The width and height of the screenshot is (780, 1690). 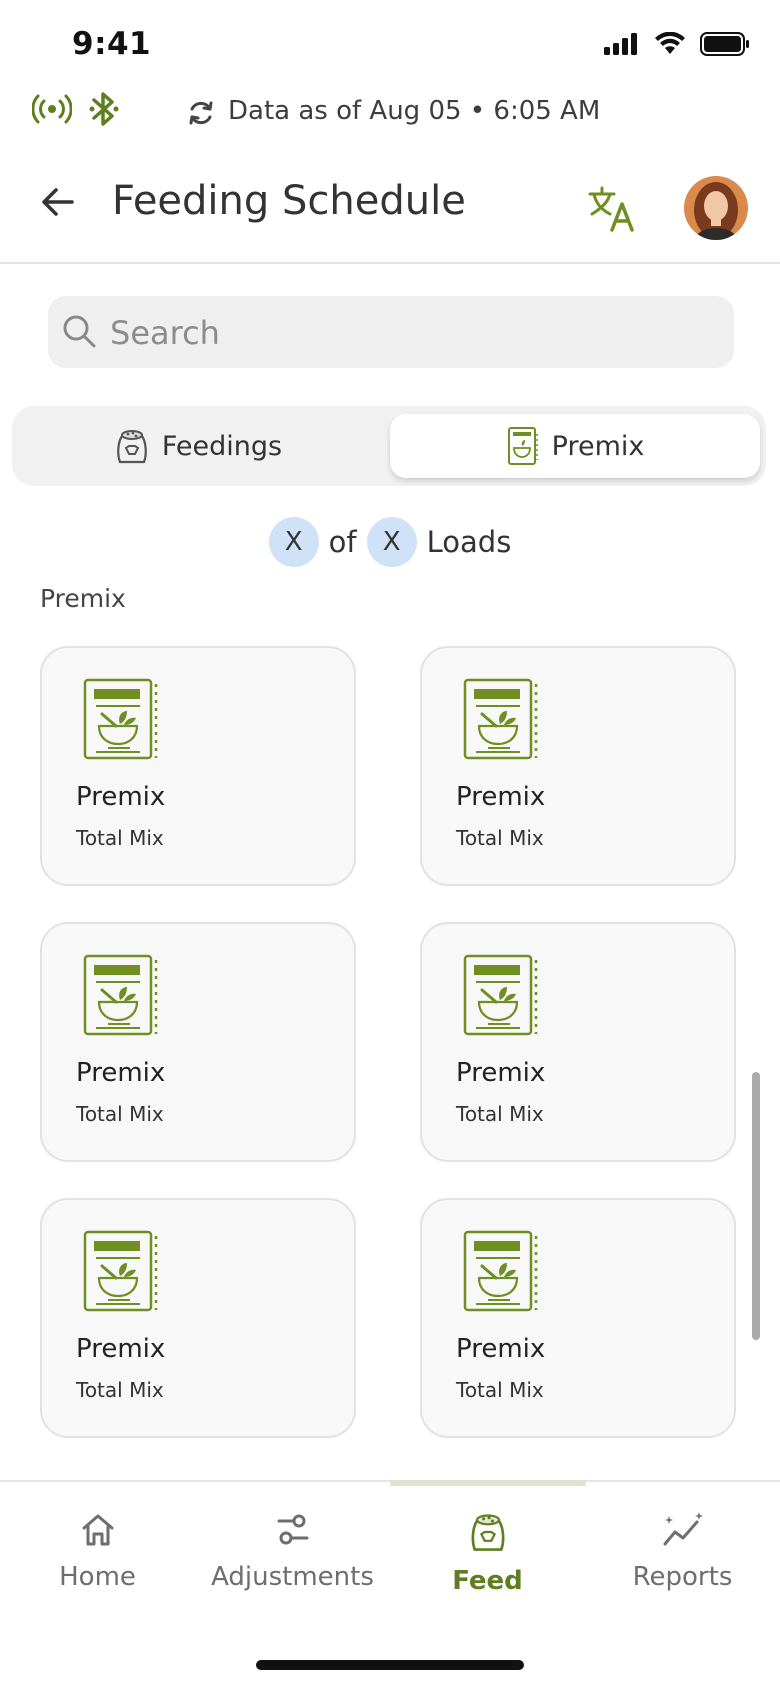 What do you see at coordinates (52, 109) in the screenshot?
I see `broadcast-signal-icon` at bounding box center [52, 109].